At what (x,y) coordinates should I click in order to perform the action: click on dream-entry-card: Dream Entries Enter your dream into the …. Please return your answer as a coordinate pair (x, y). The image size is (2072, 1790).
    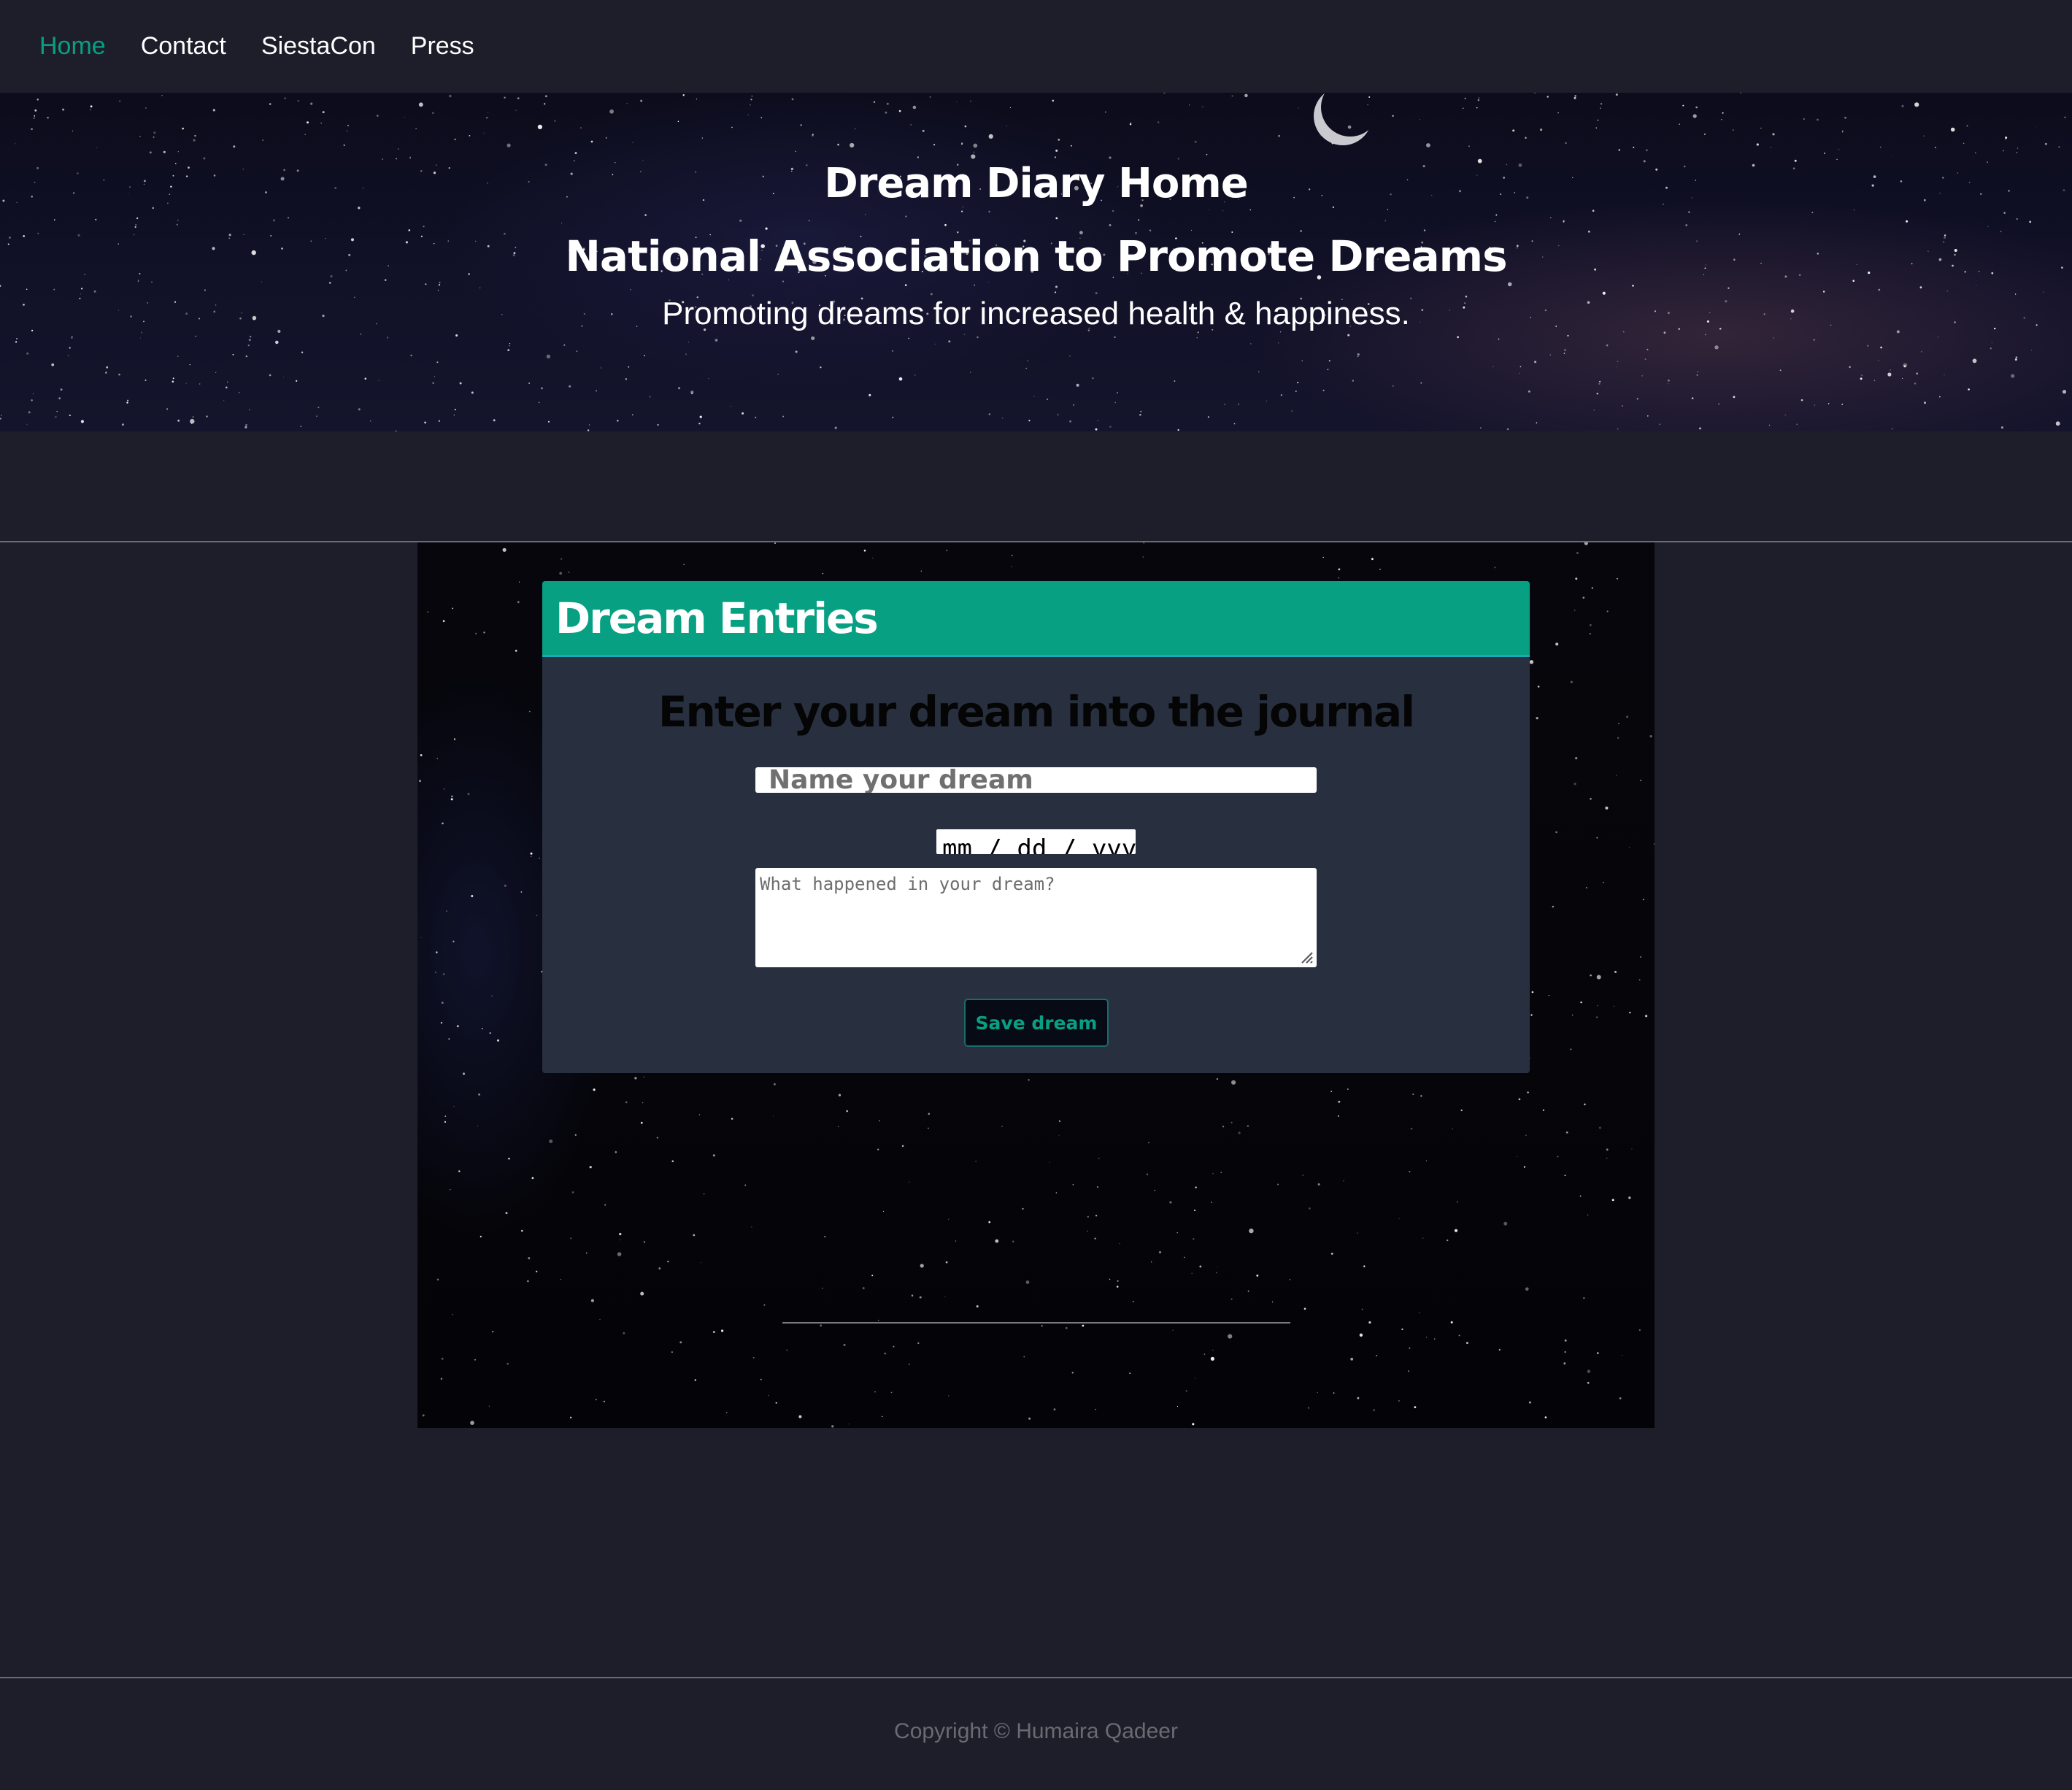
    Looking at the image, I should click on (1036, 827).